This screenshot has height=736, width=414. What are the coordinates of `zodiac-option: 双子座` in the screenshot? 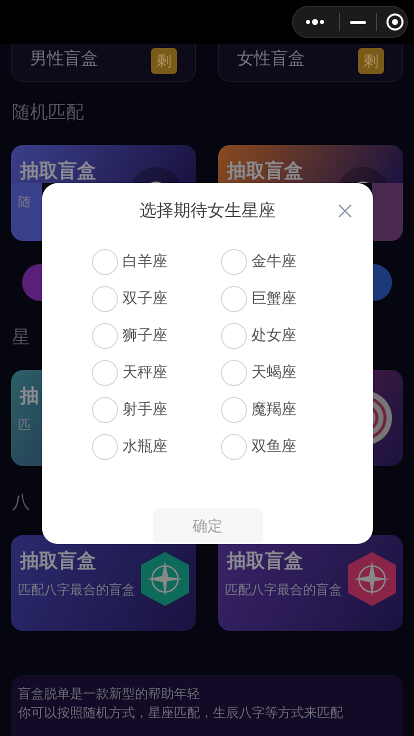 It's located at (143, 299).